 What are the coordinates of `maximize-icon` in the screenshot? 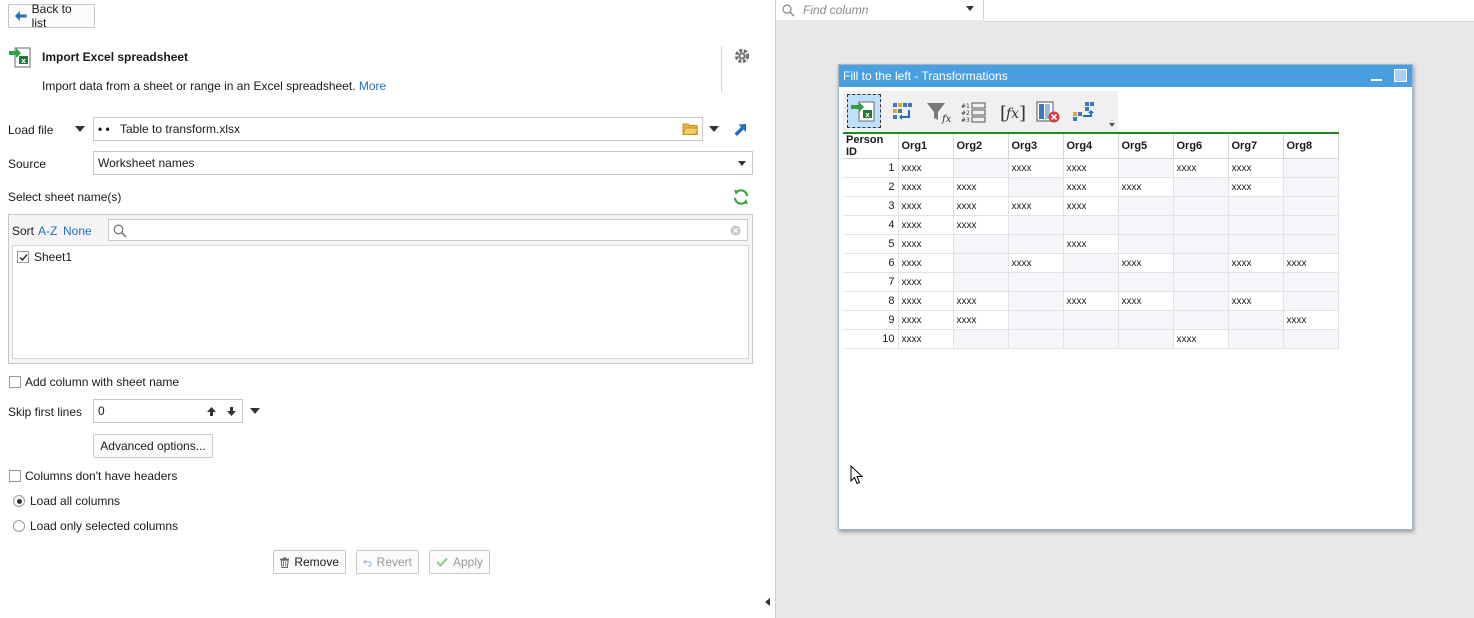 It's located at (1400, 75).